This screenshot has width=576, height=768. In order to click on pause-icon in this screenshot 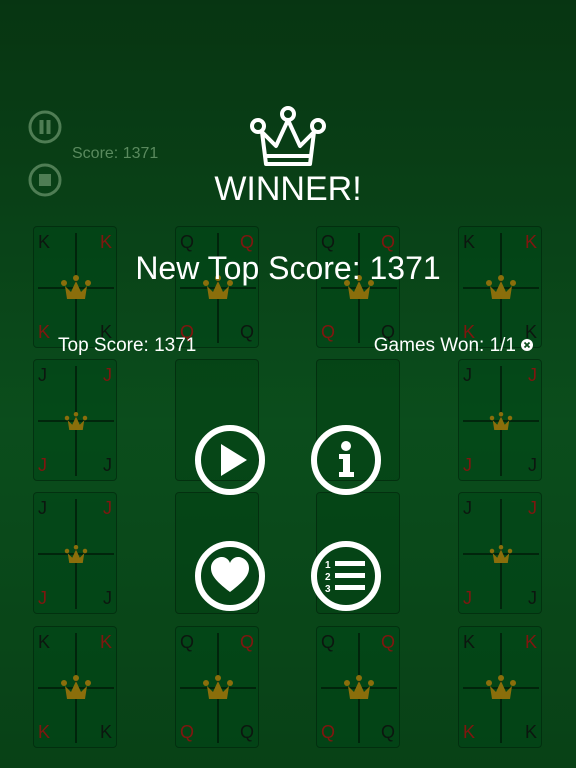, I will do `click(45, 127)`.